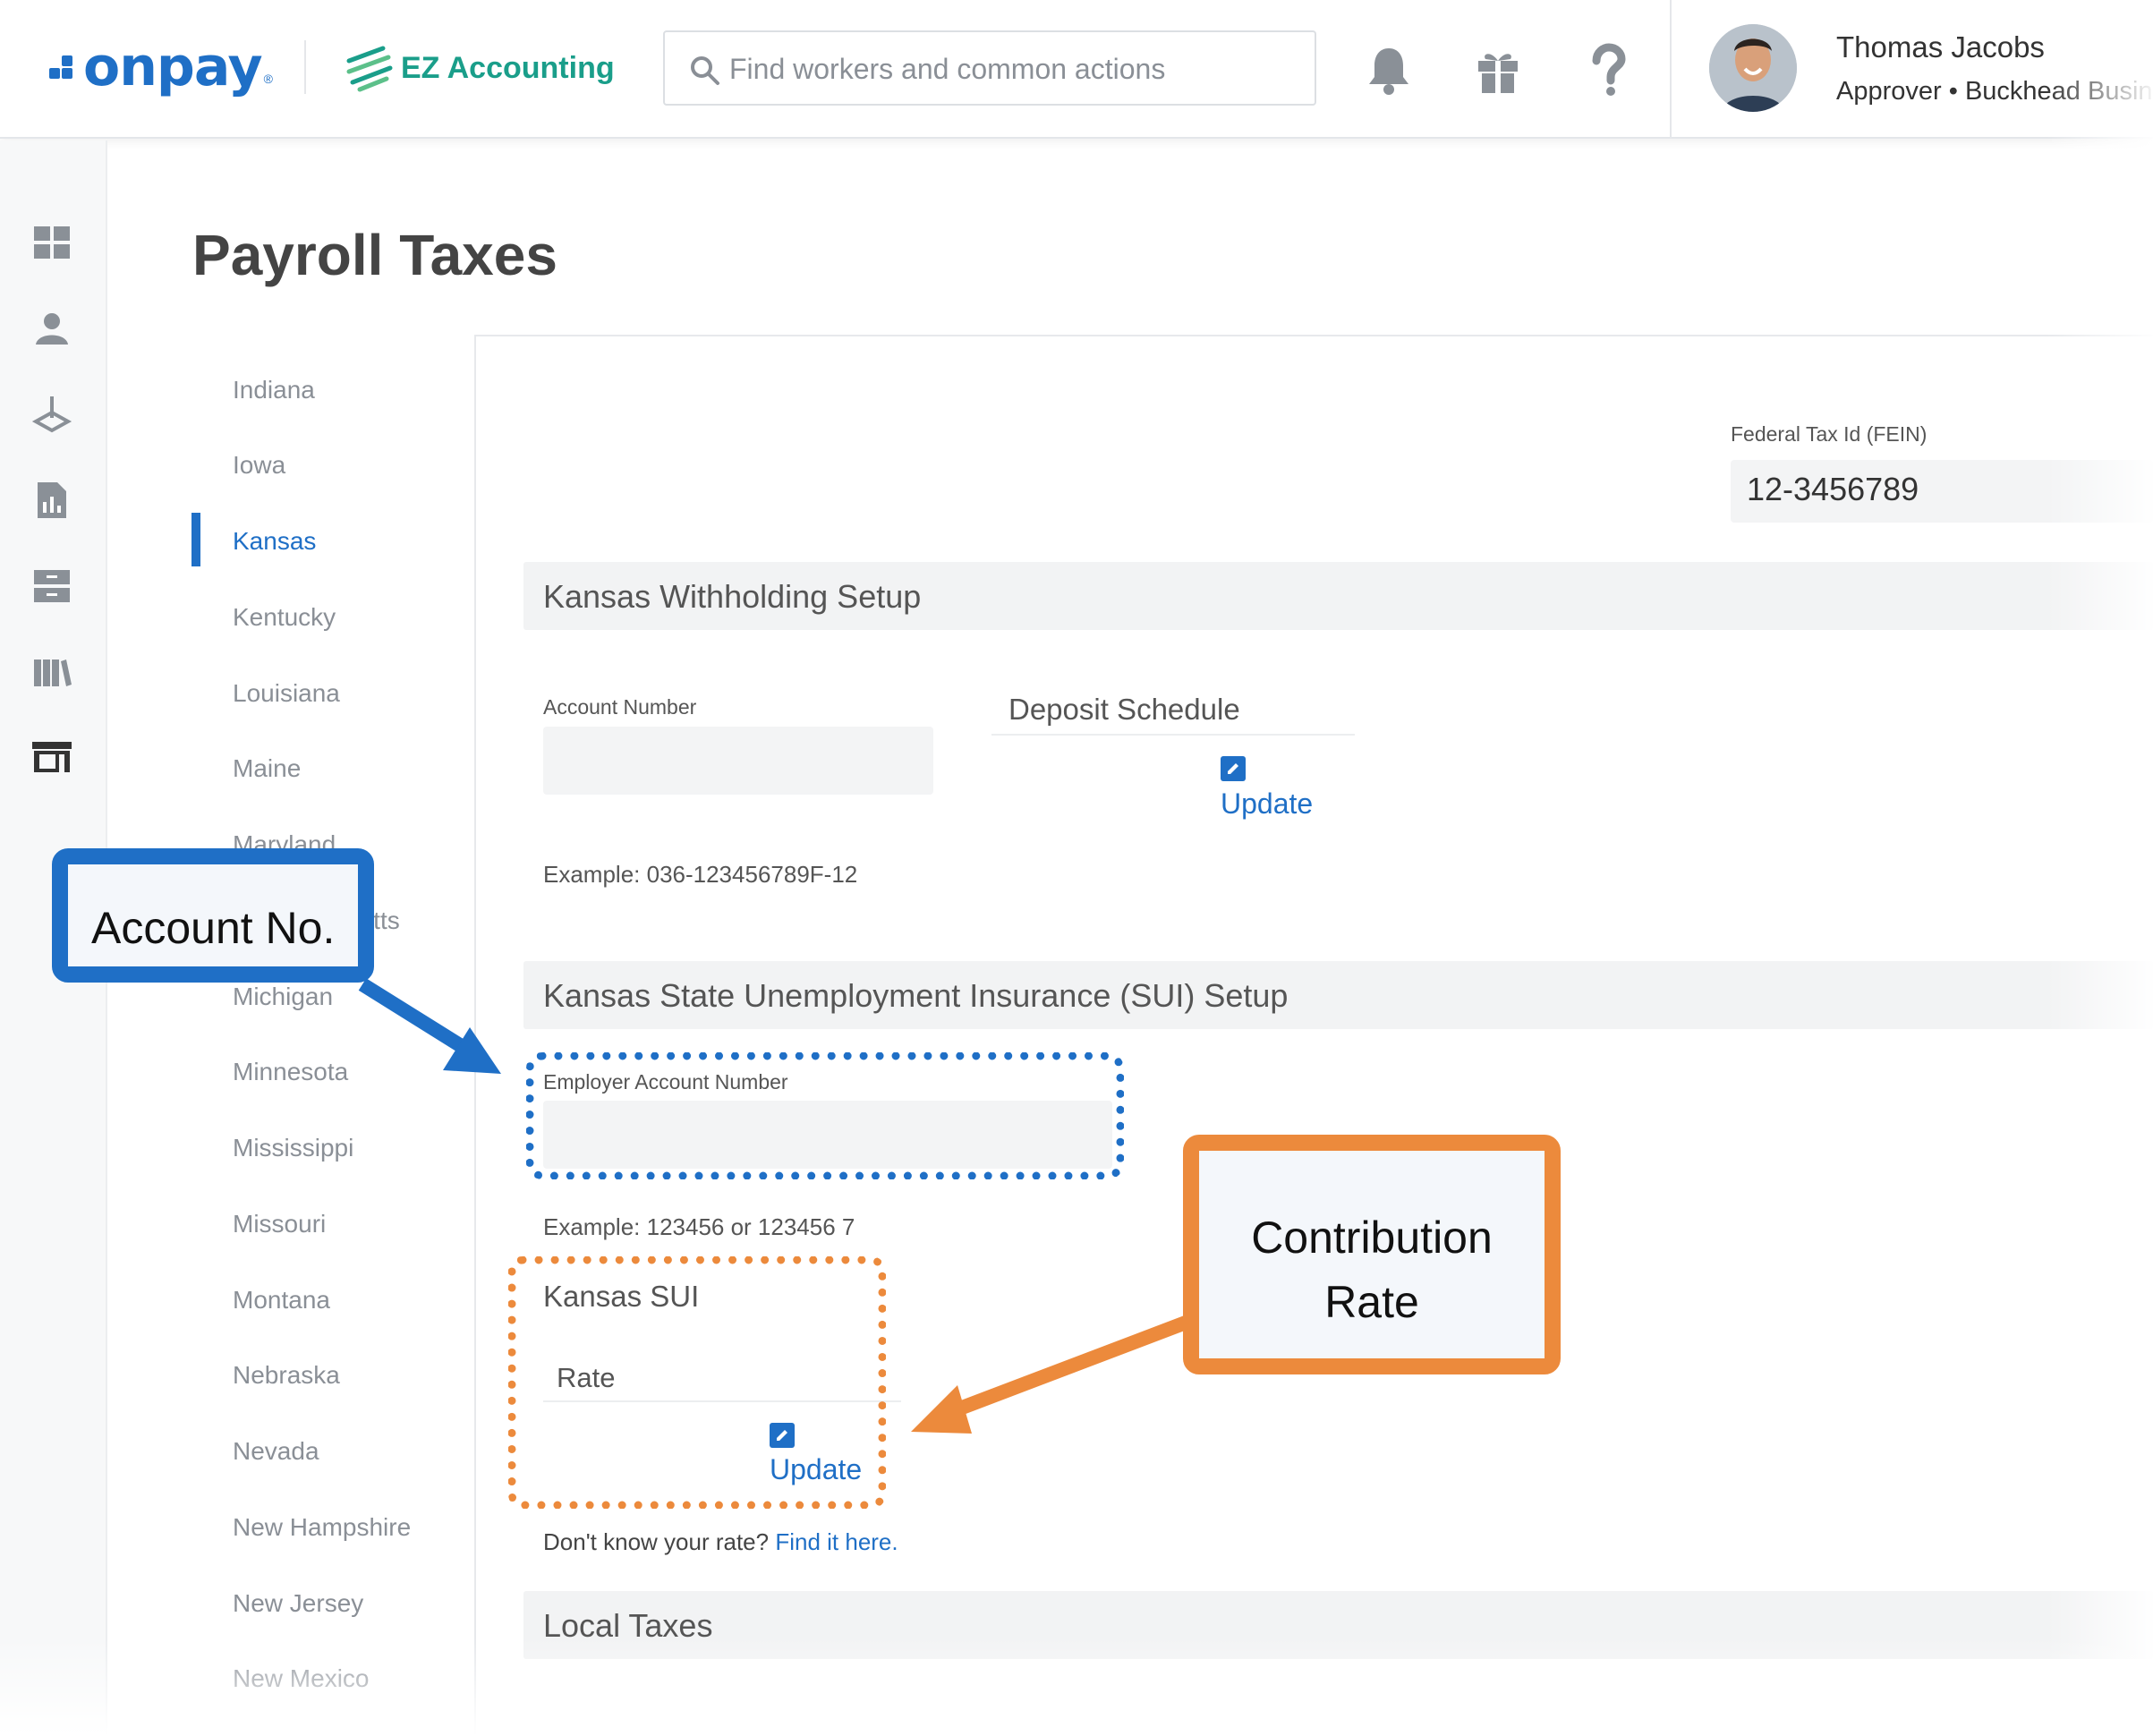 The width and height of the screenshot is (2153, 1736). I want to click on search-box, so click(990, 68).